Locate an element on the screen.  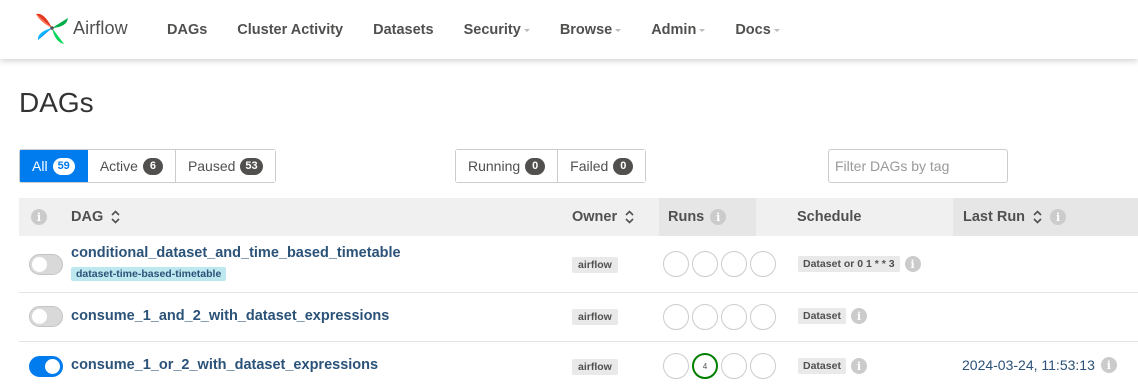
runs-circles: 4 is located at coordinates (721, 366).